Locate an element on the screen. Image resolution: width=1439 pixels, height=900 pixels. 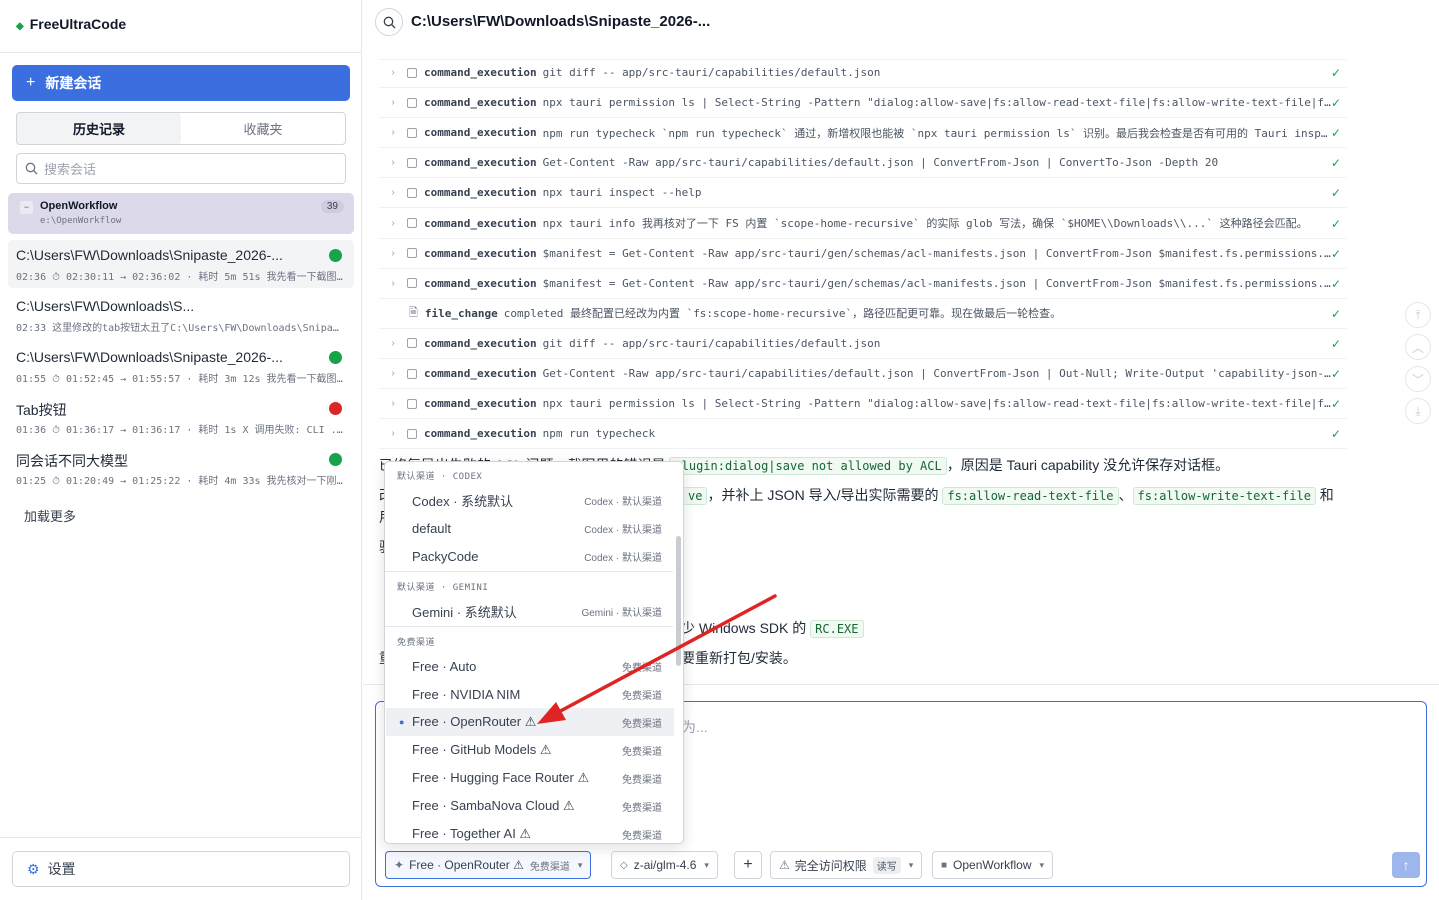
log-text: npx tauri inspect --help is located at coordinates (622, 193).